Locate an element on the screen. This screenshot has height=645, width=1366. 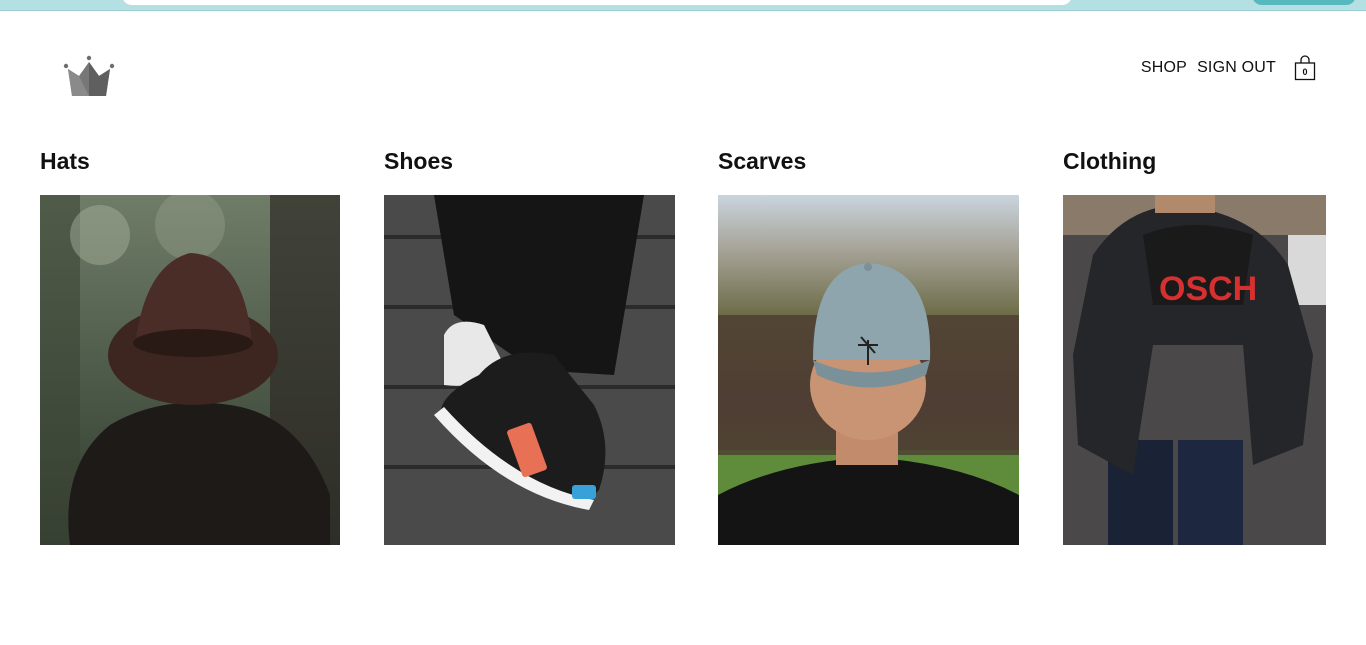
browser-action-button is located at coordinates (1304, 2).